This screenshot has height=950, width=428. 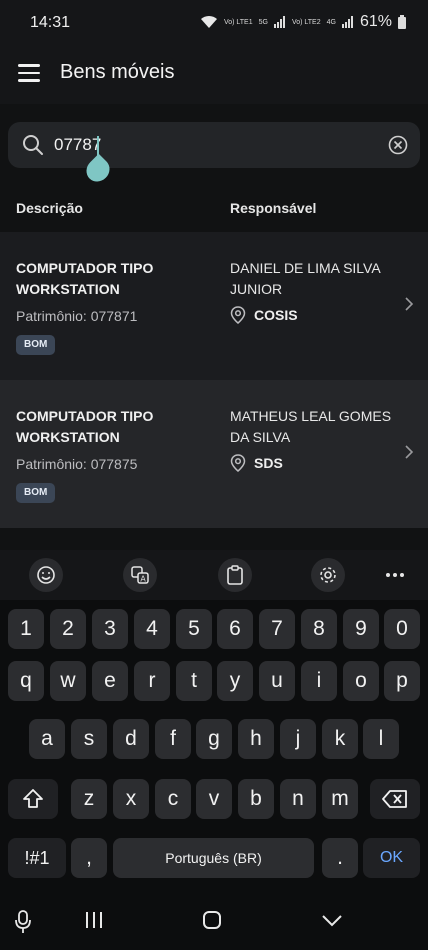 I want to click on svg-text: A, so click(x=143, y=579).